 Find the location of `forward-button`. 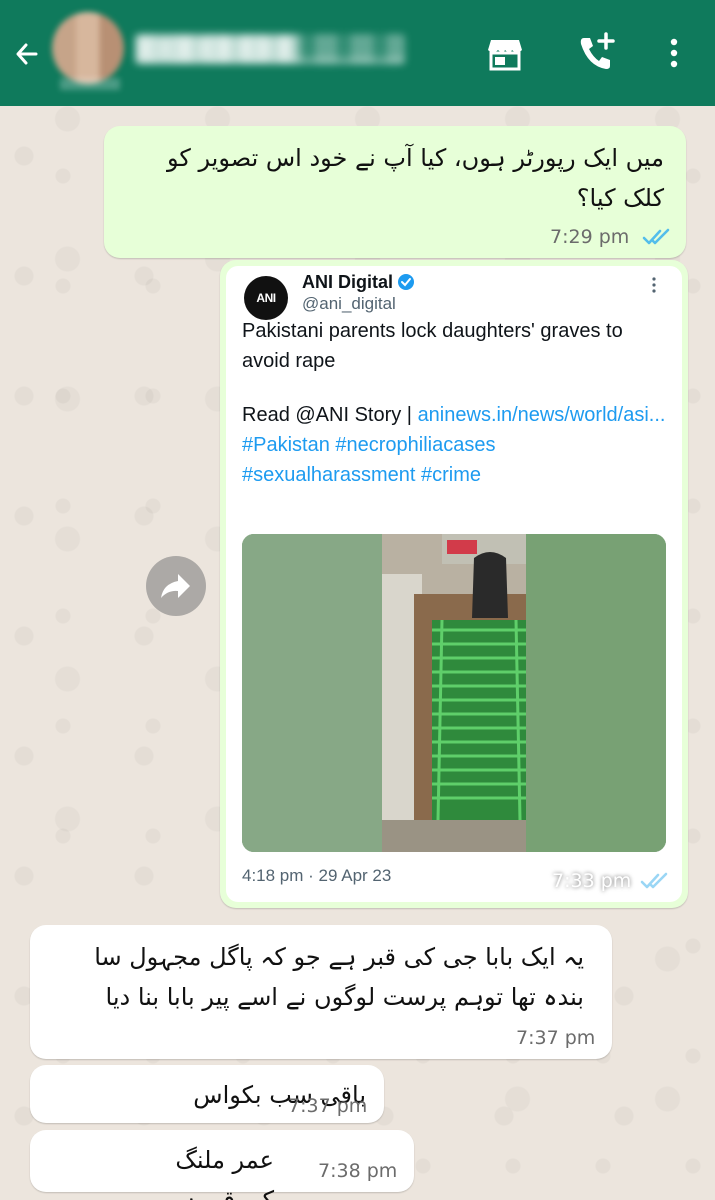

forward-button is located at coordinates (176, 586).